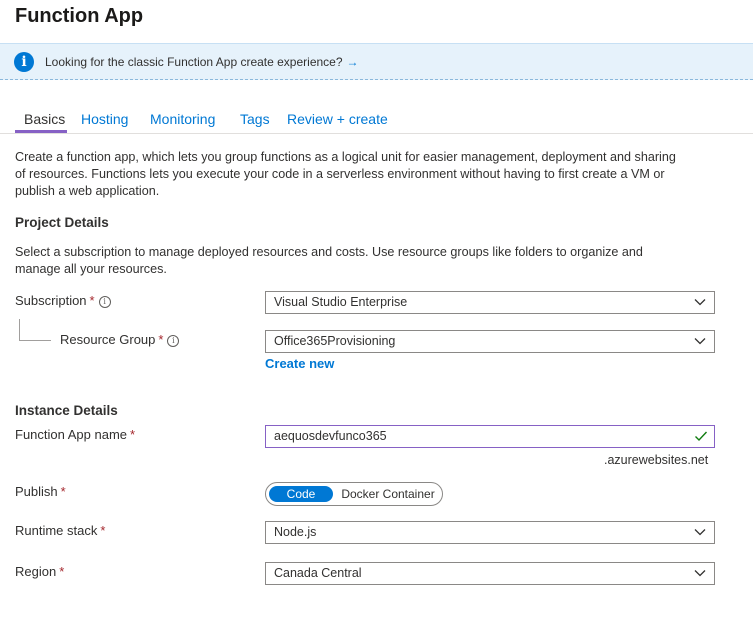  I want to click on runtime-stack-value: Node.js, so click(295, 532).